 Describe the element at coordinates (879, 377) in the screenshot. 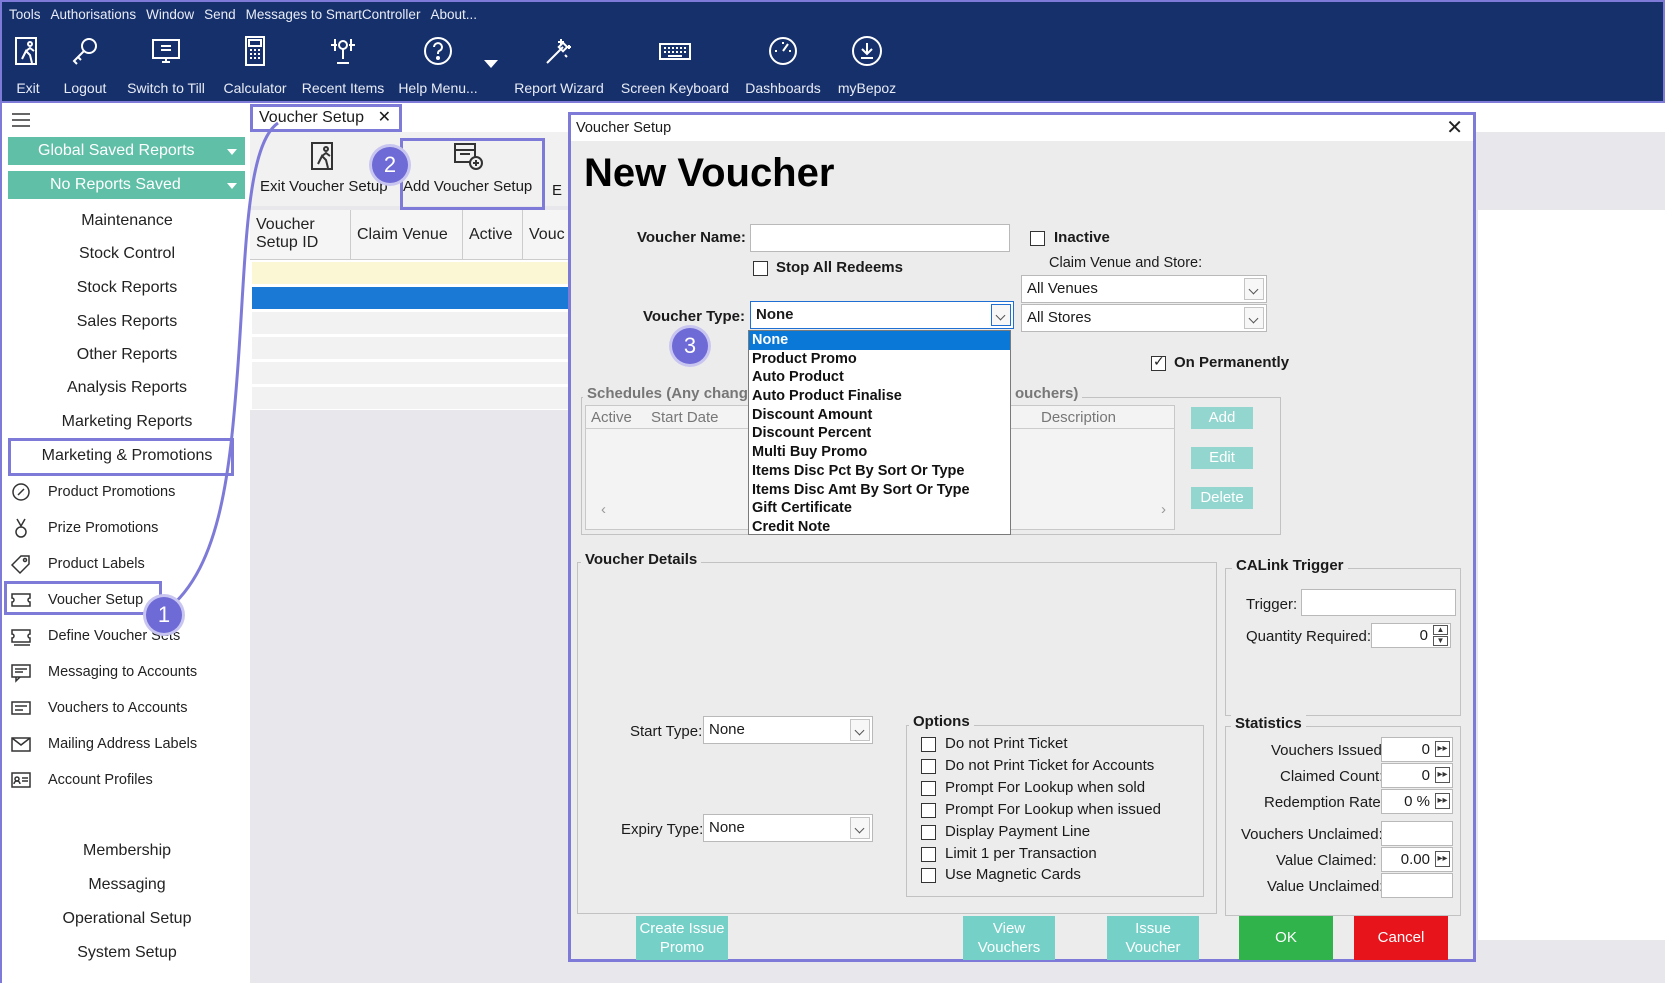

I see `option-auto-product: Auto Product` at that location.